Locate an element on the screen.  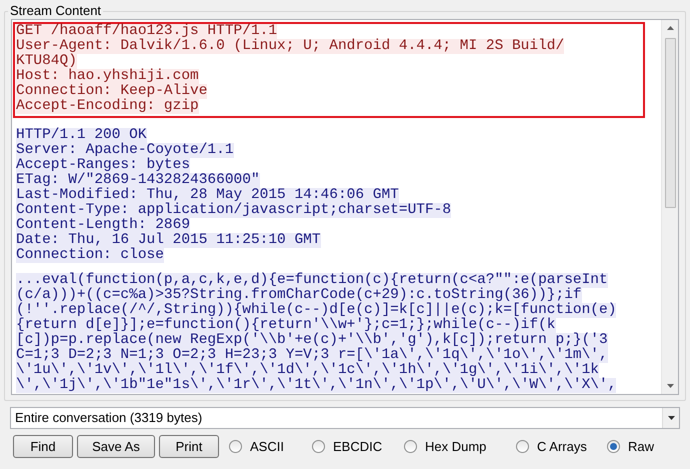
scroll-down-icon is located at coordinates (670, 386).